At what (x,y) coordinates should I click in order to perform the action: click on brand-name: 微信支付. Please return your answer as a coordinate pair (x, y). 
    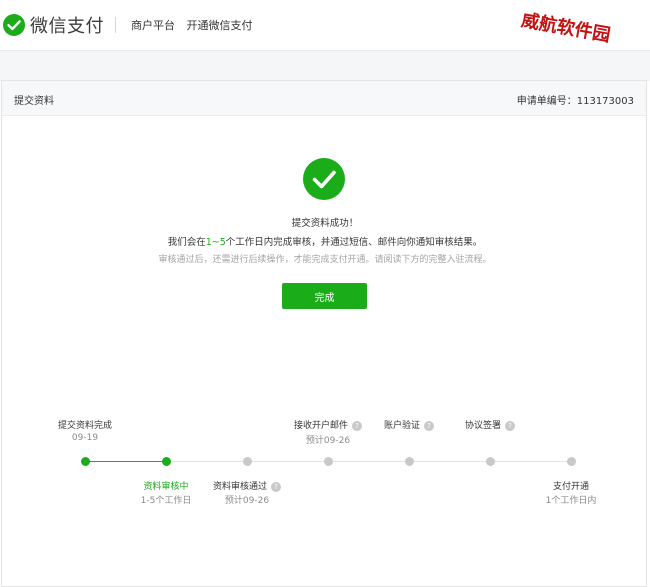
    Looking at the image, I should click on (67, 26).